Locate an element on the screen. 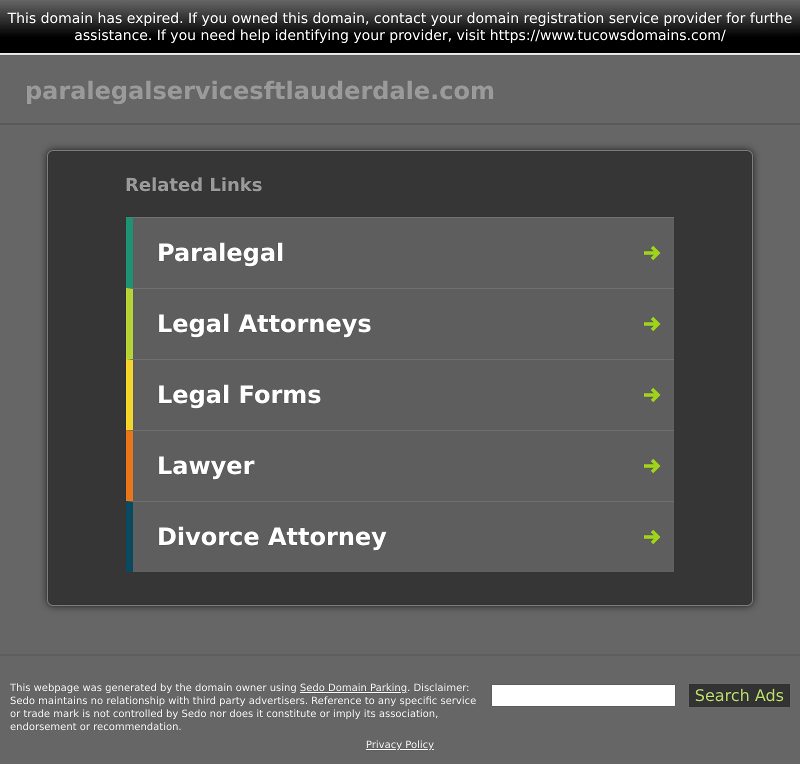 This screenshot has height=764, width=800. related-link: Legal Attorneys is located at coordinates (400, 323).